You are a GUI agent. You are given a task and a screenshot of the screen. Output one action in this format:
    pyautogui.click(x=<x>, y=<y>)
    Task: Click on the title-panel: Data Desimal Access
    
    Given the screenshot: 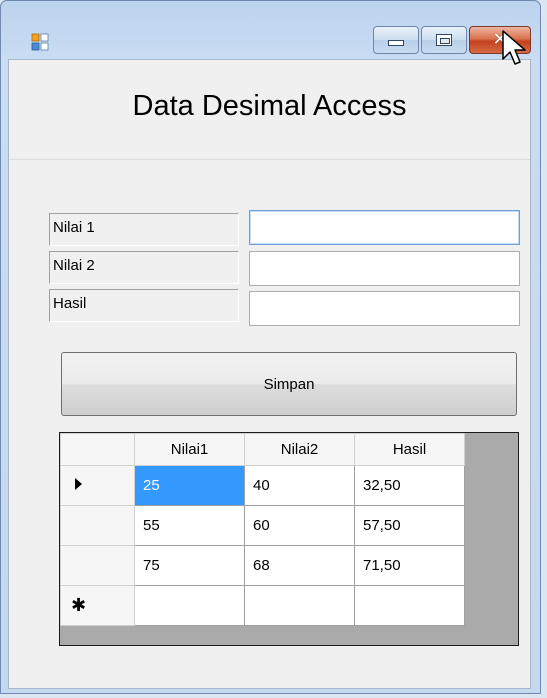 What is the action you would take?
    pyautogui.click(x=269, y=110)
    